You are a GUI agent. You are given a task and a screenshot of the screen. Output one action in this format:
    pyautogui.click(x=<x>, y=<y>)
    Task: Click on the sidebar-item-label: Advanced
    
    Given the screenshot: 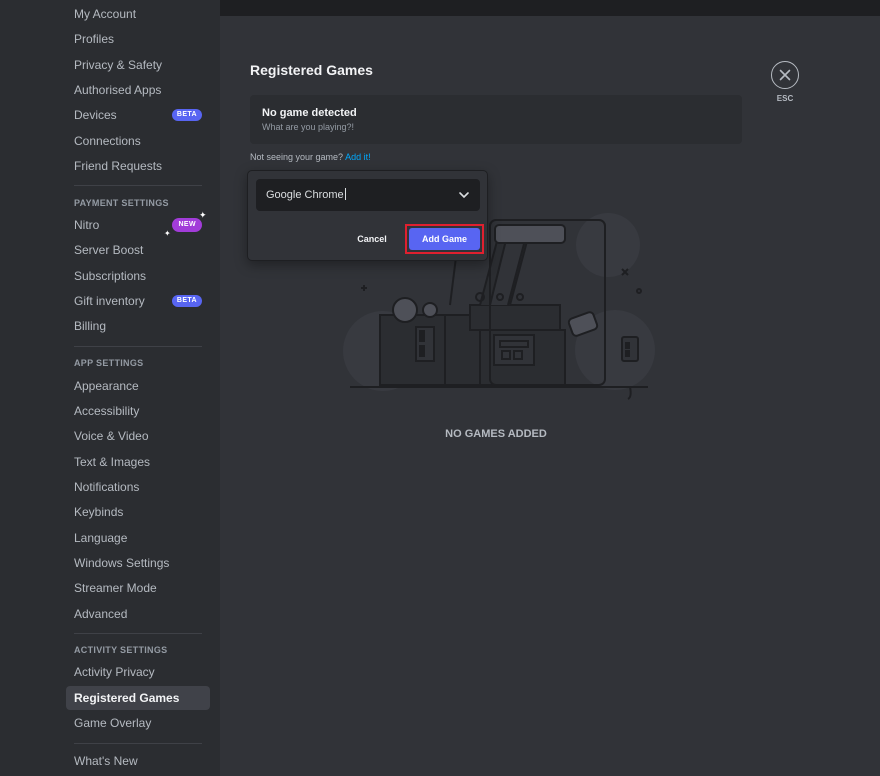 What is the action you would take?
    pyautogui.click(x=101, y=614)
    